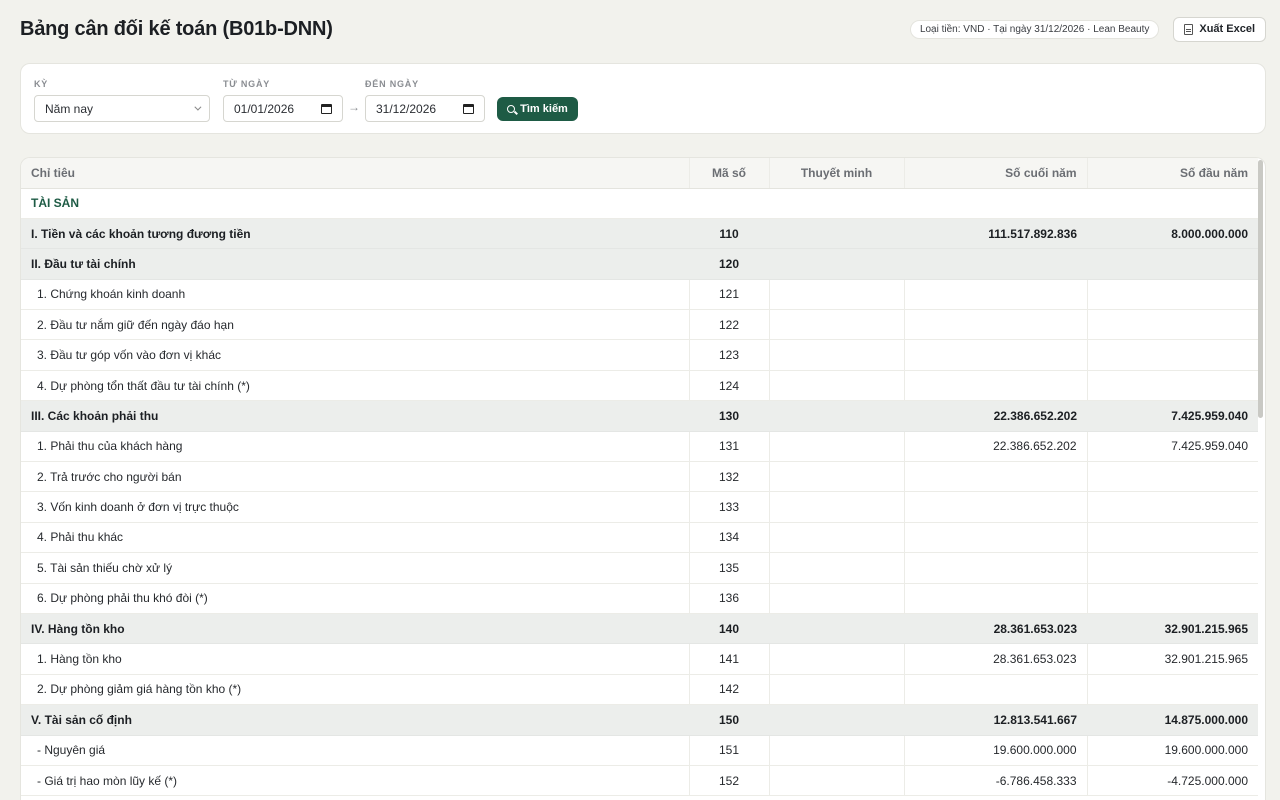 Image resolution: width=1280 pixels, height=800 pixels. Describe the element at coordinates (729, 173) in the screenshot. I see `col-header-code: Mã số` at that location.